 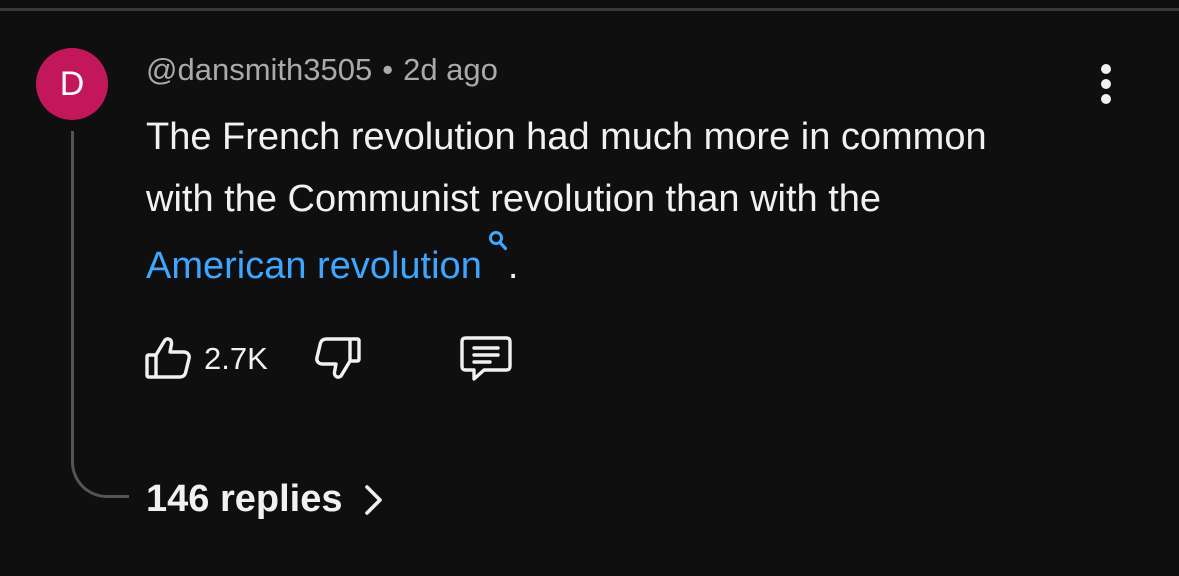 What do you see at coordinates (100, 314) in the screenshot?
I see `thread-line` at bounding box center [100, 314].